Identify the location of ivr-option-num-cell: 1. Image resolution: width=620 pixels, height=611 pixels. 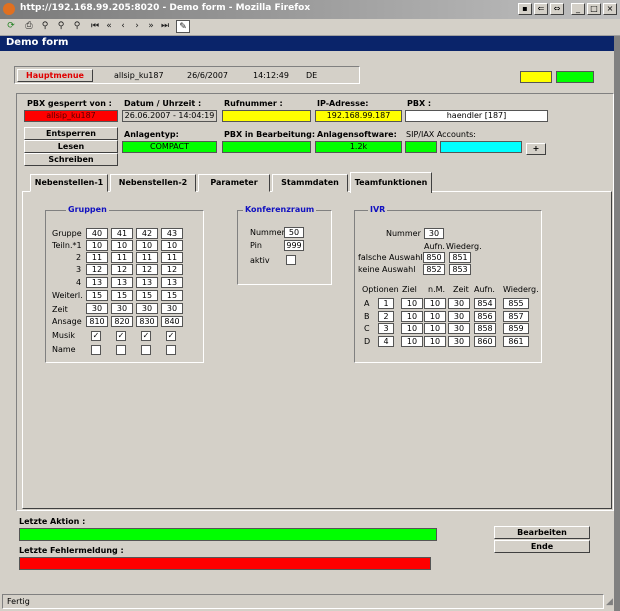
(386, 303).